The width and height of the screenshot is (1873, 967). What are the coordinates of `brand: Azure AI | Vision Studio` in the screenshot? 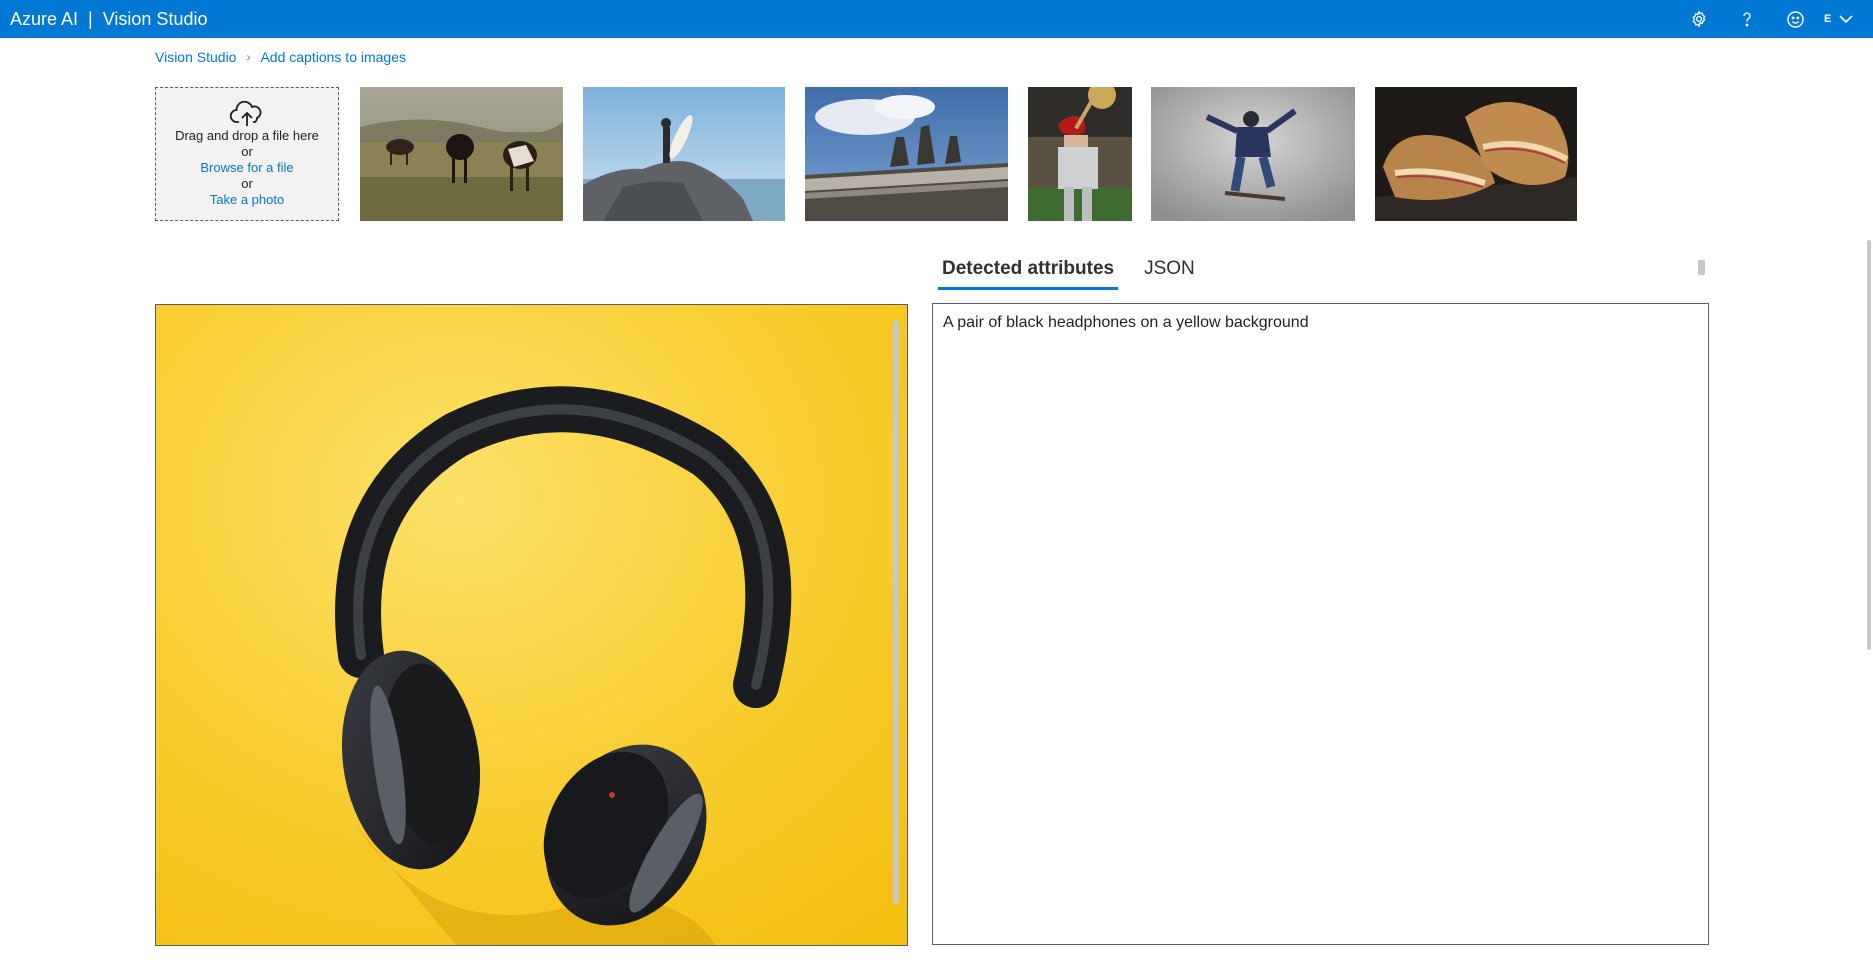 It's located at (108, 19).